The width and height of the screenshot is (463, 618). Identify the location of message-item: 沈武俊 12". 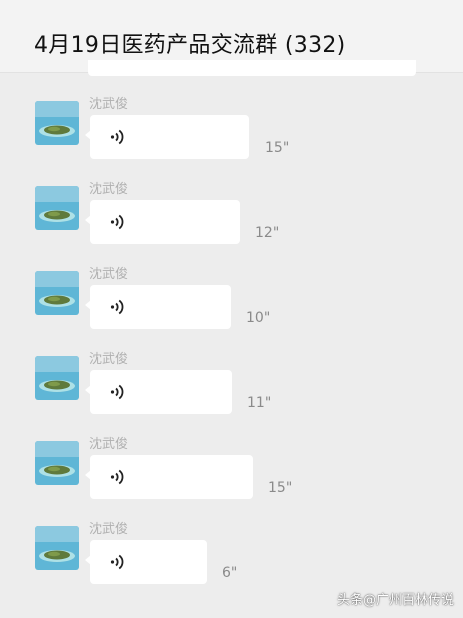
(231, 218).